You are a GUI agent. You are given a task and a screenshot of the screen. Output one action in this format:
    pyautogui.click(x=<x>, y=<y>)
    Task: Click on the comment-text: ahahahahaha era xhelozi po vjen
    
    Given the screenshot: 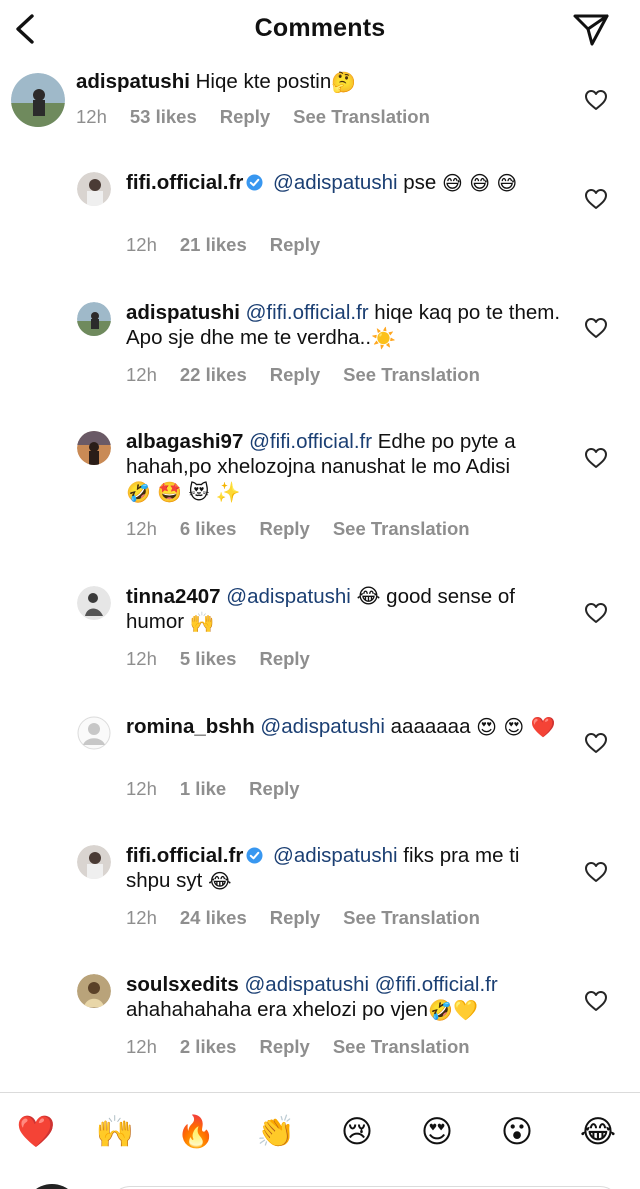 What is the action you would take?
    pyautogui.click(x=277, y=1009)
    